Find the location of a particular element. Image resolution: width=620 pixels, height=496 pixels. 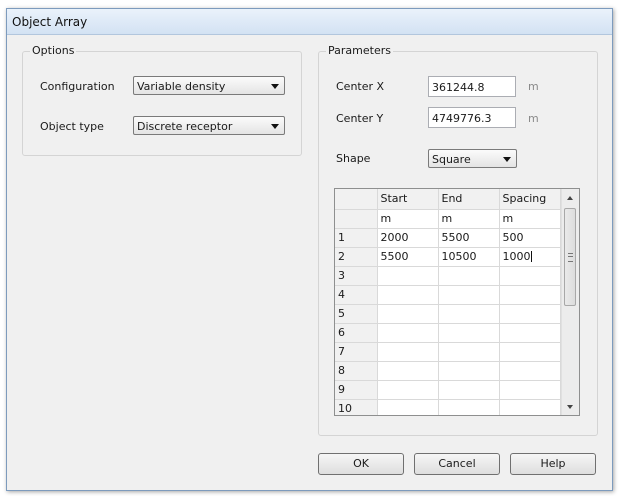

options-group: Options is located at coordinates (162, 100).